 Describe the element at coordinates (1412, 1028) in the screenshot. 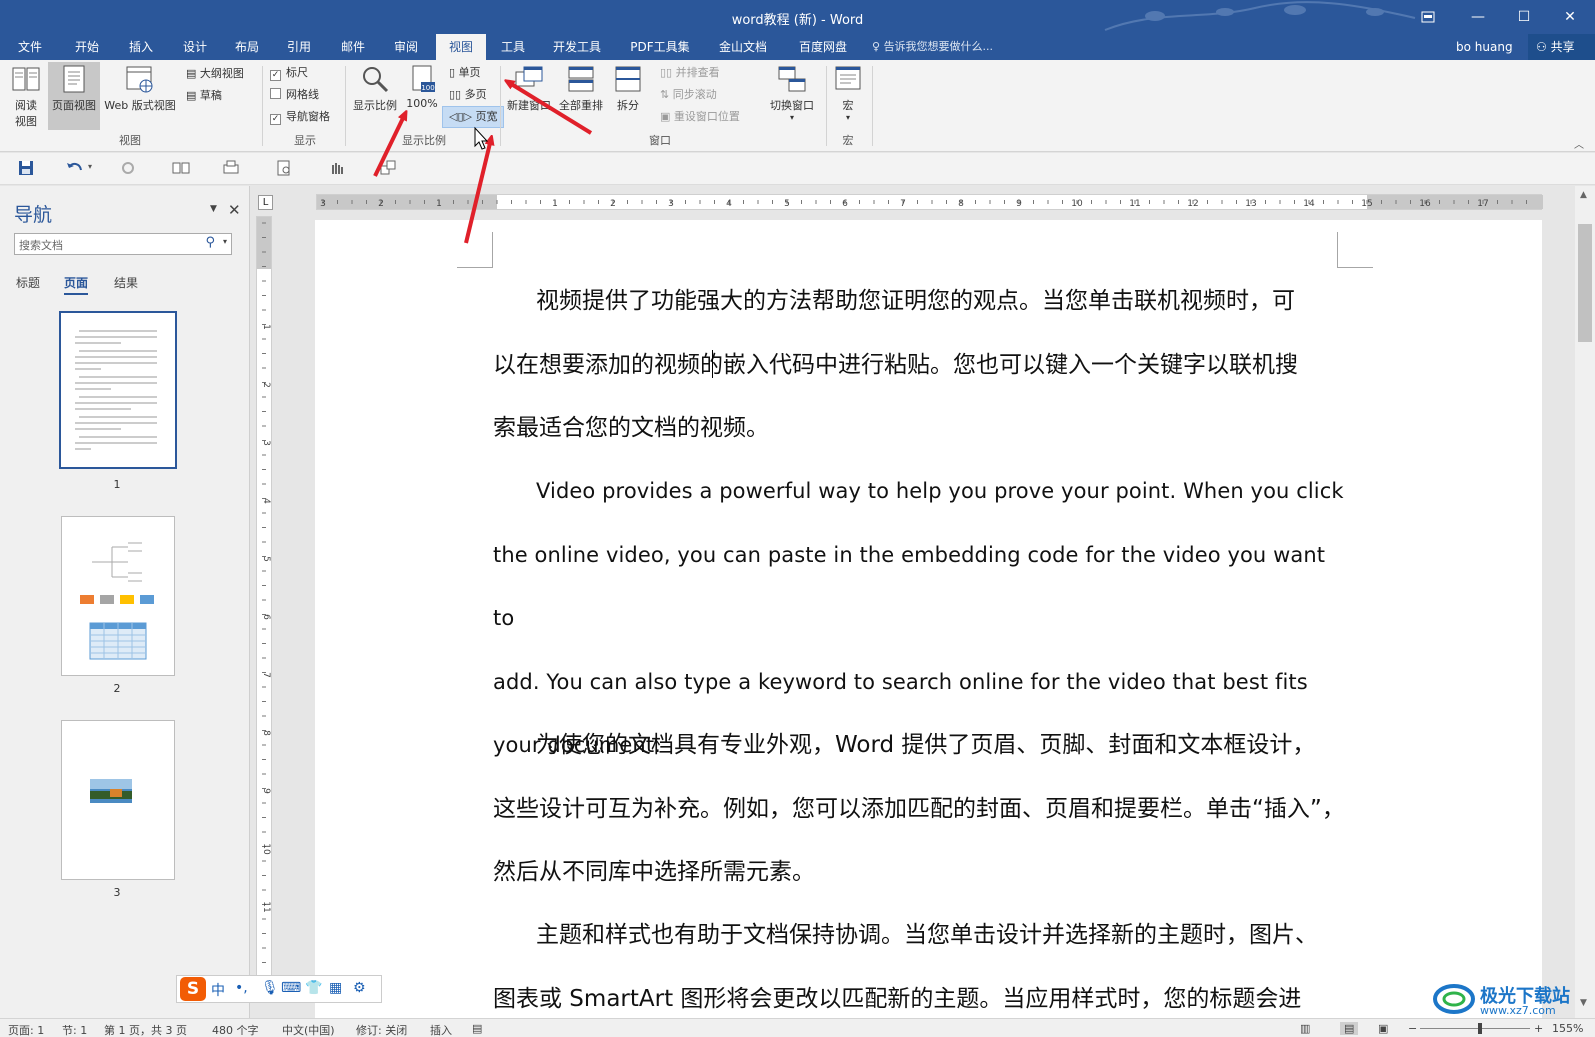

I see `zoom-out-icon: −` at that location.